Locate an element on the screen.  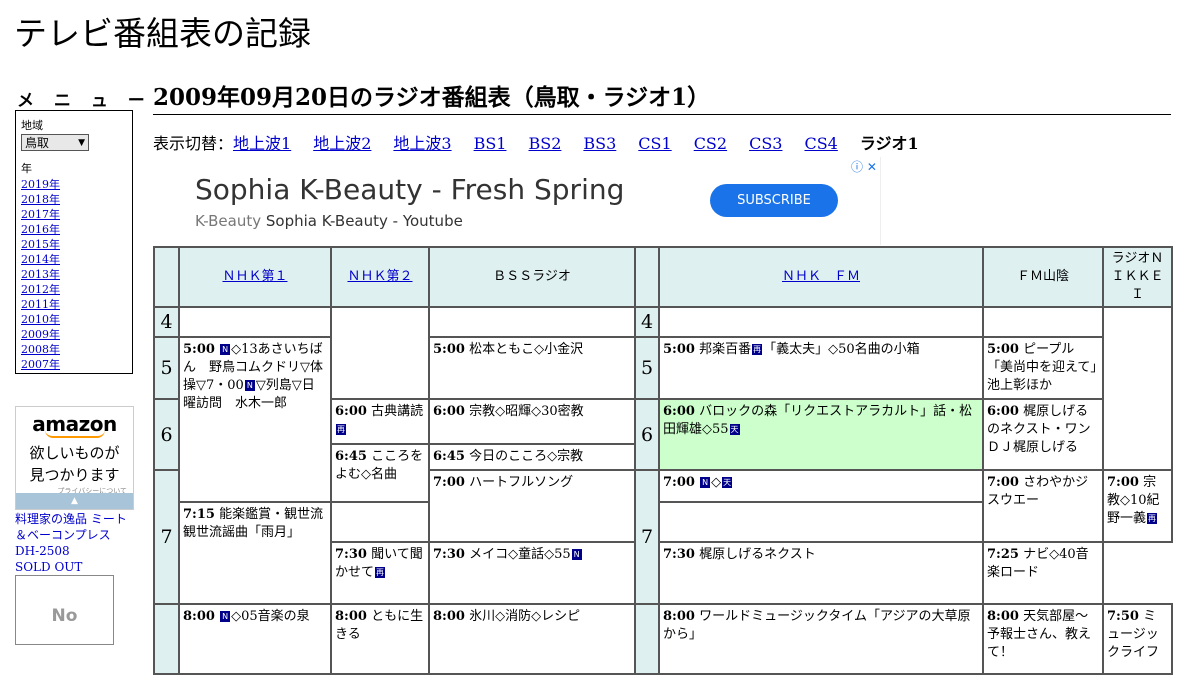
program-cell: 7:25 ナビ◇40音楽ロード is located at coordinates (1043, 573).